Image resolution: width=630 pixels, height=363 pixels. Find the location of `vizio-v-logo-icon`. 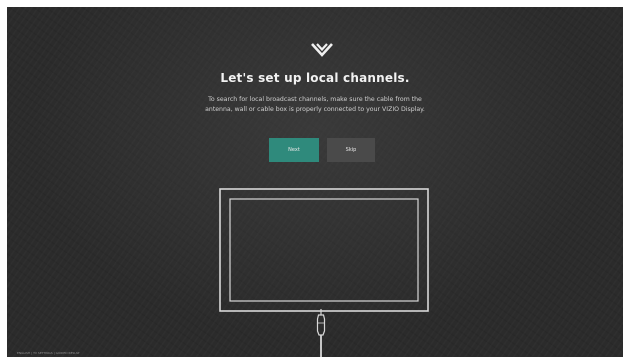

vizio-v-logo-icon is located at coordinates (322, 50).